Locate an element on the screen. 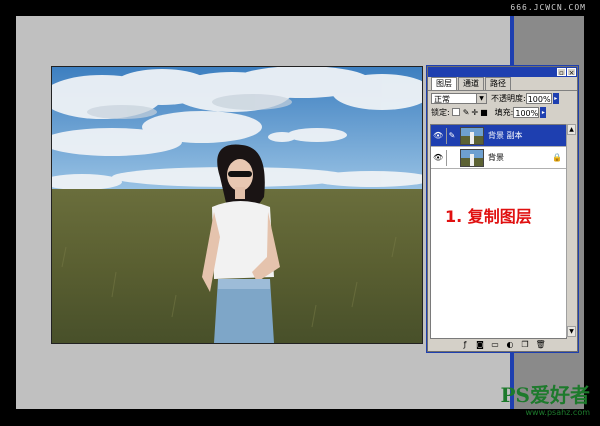 The image size is (600, 426). site-watermark: 666.JCWCN.COM is located at coordinates (548, 7).